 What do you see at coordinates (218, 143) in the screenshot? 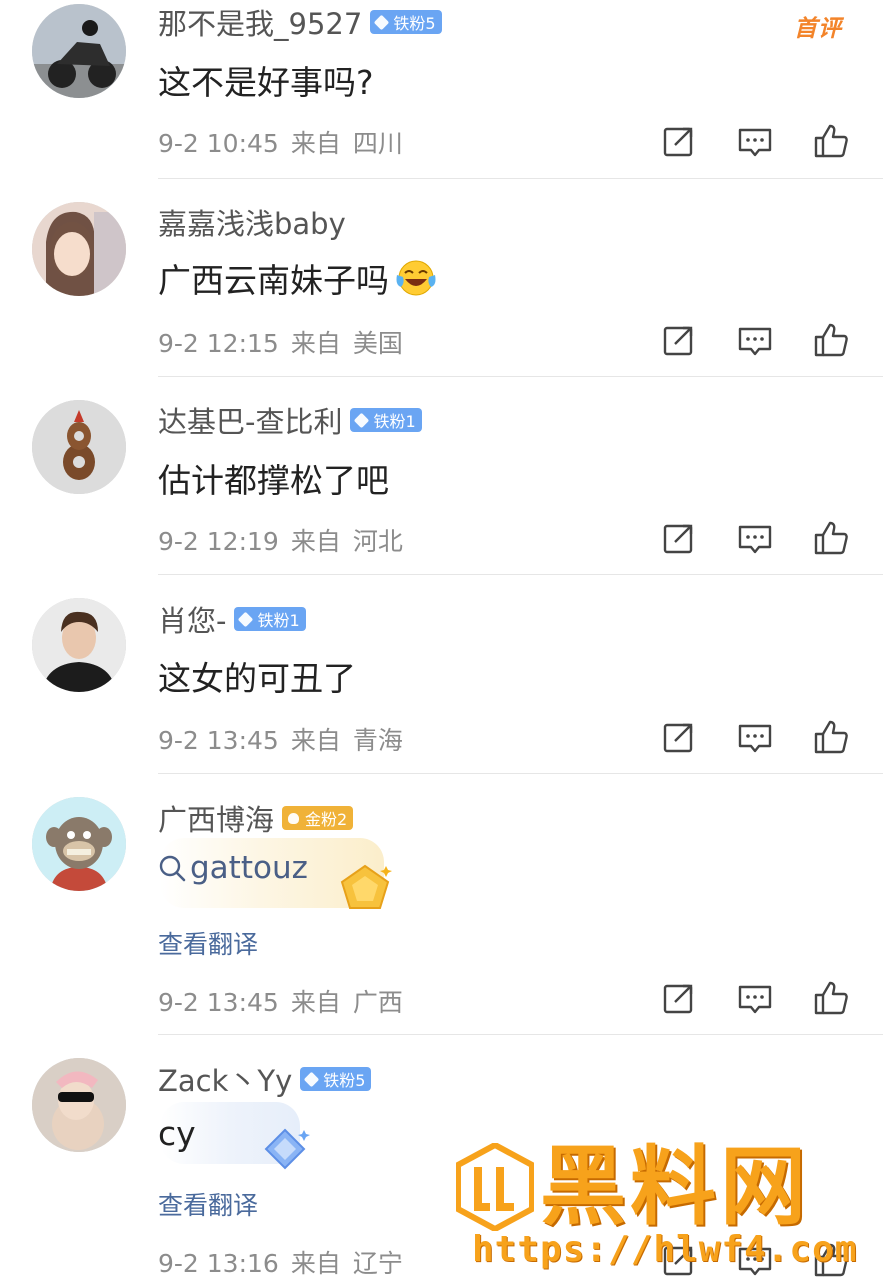
I see `comment-date: 9-2 10:45` at bounding box center [218, 143].